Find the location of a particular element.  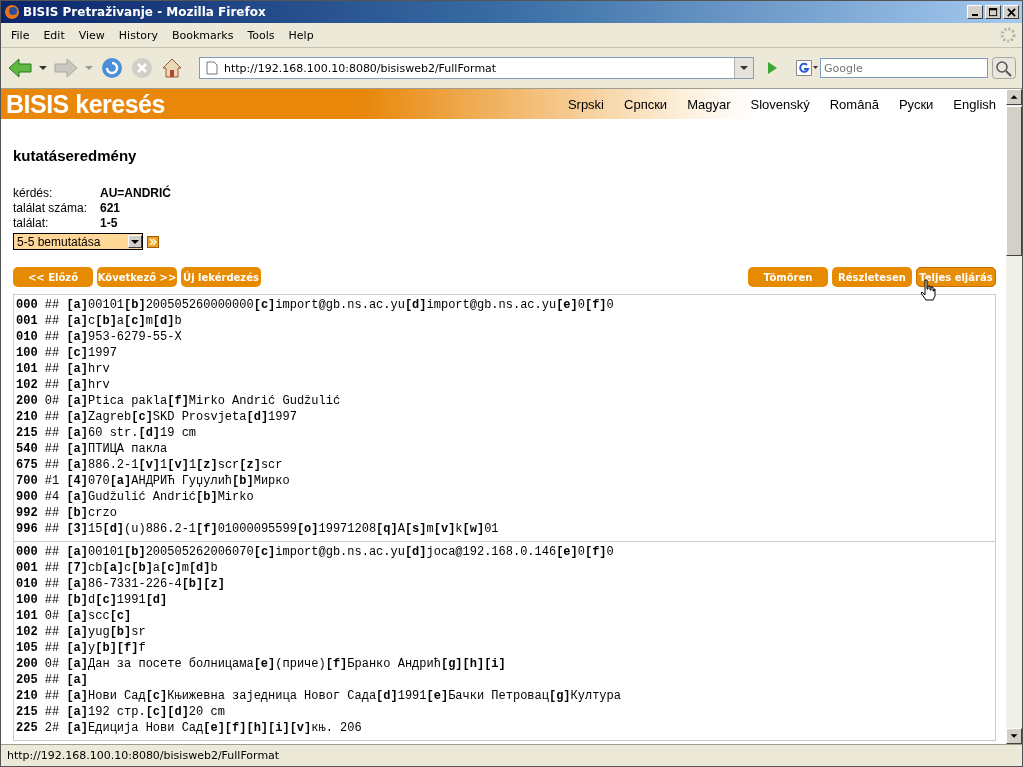

record-field: 010 ## [a]953-6279-55-X is located at coordinates (505, 337).